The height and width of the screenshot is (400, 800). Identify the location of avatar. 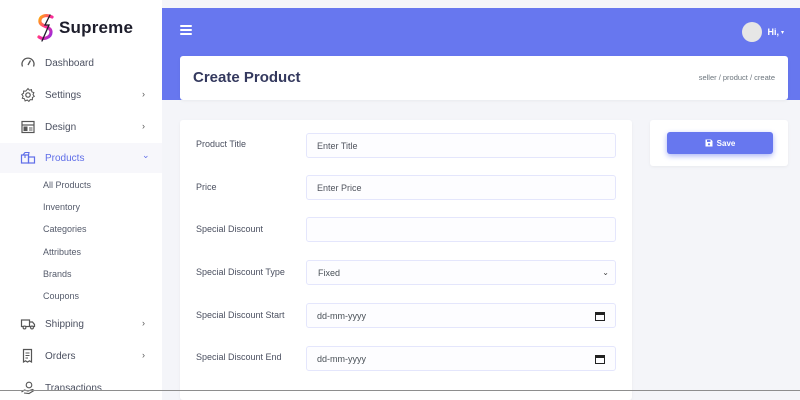
(752, 32).